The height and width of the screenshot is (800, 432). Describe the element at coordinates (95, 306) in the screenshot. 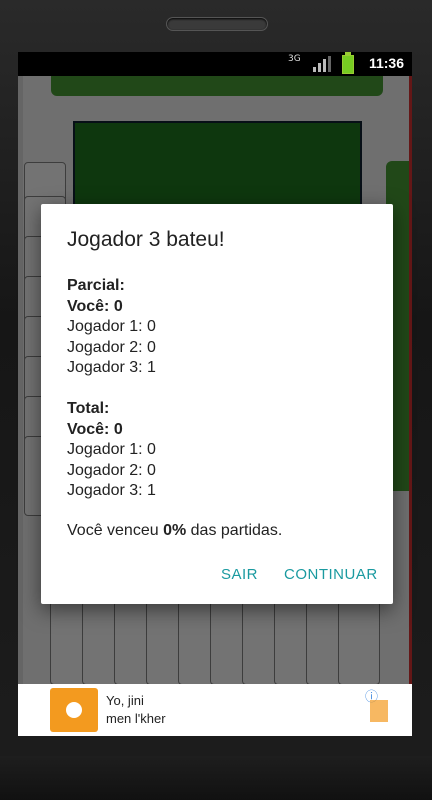

I see `partial-you: Você: 0` at that location.